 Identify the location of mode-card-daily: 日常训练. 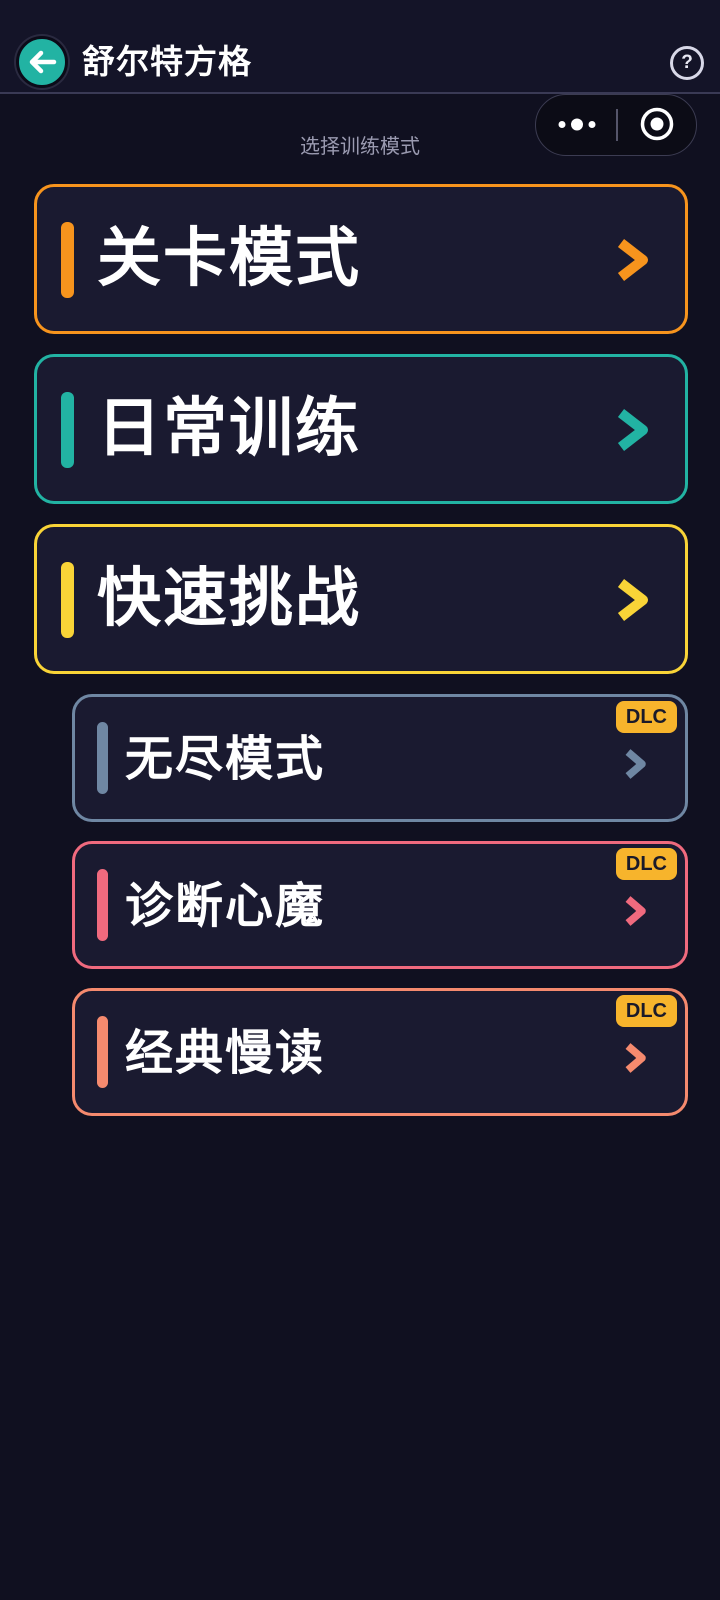
(361, 429).